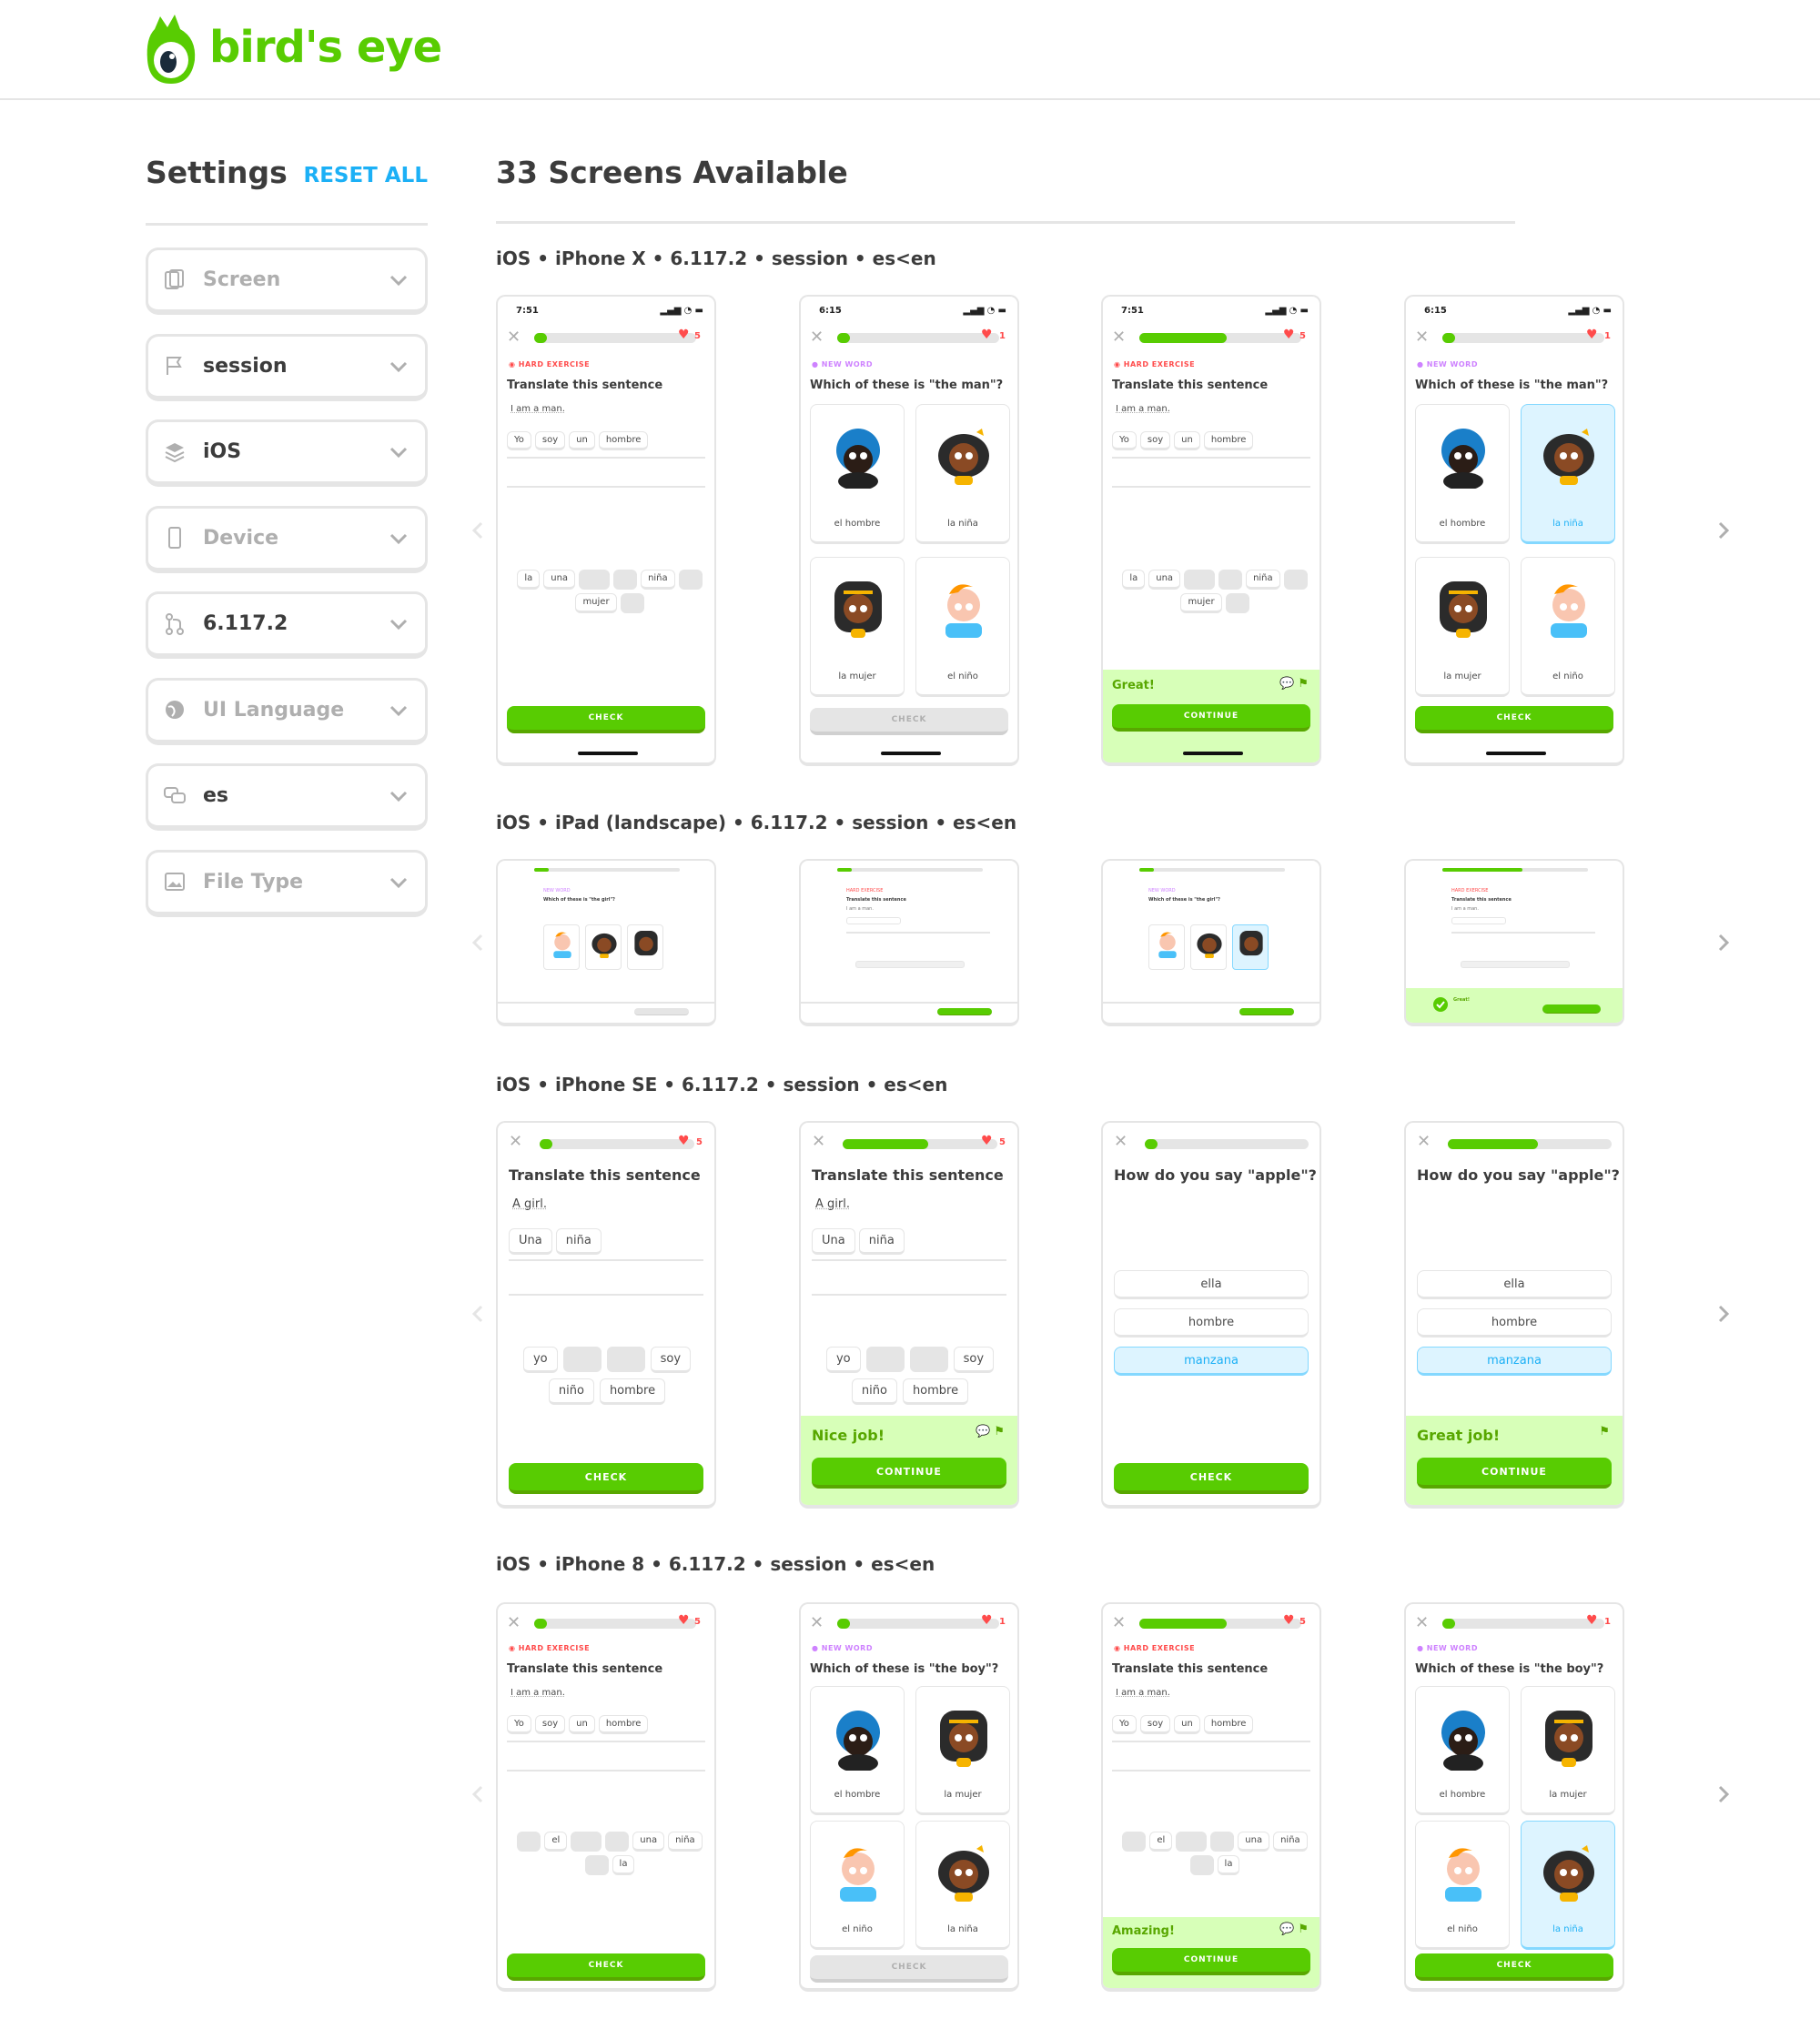  I want to click on filter-dropdown: session, so click(287, 367).